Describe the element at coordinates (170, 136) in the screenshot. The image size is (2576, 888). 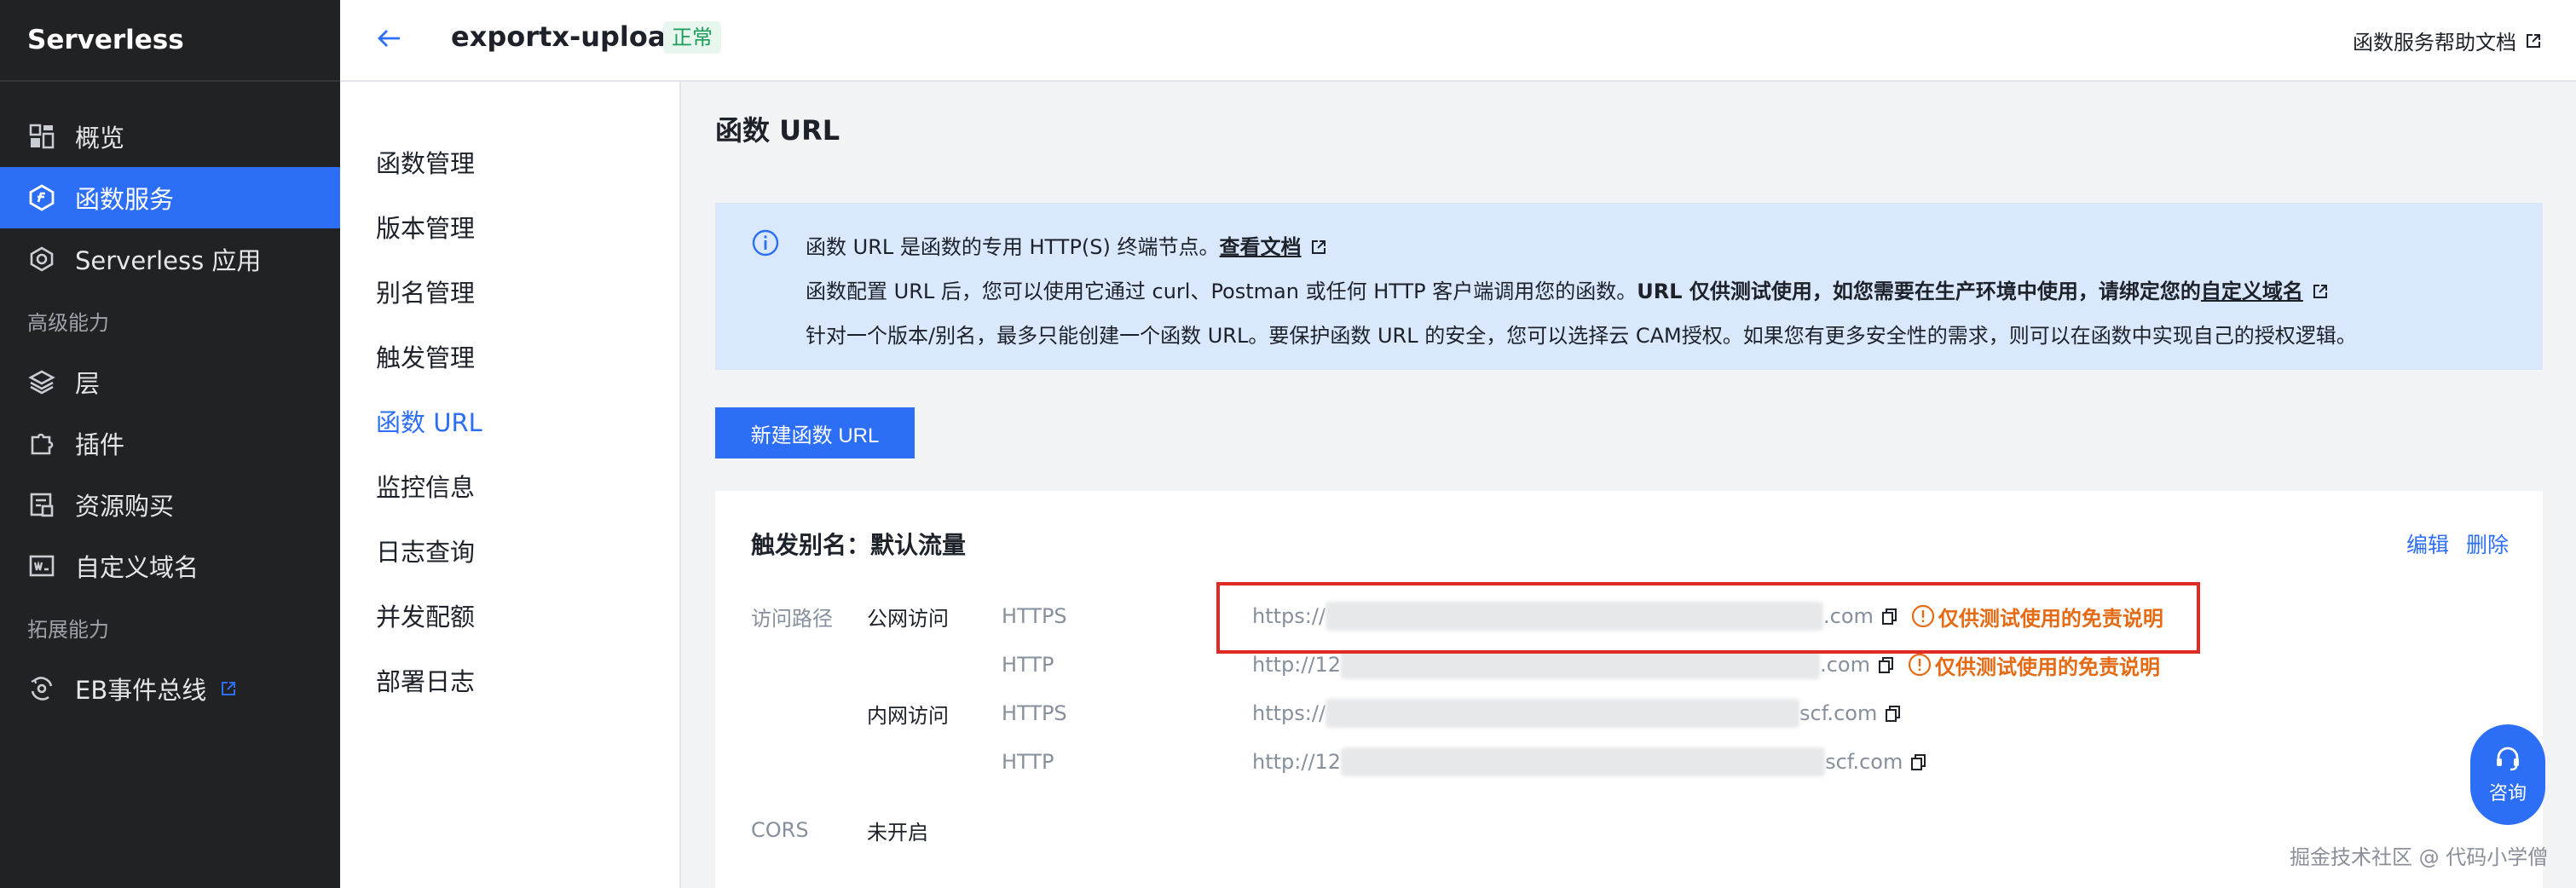
I see `sidebar-item-overview: 概览` at that location.